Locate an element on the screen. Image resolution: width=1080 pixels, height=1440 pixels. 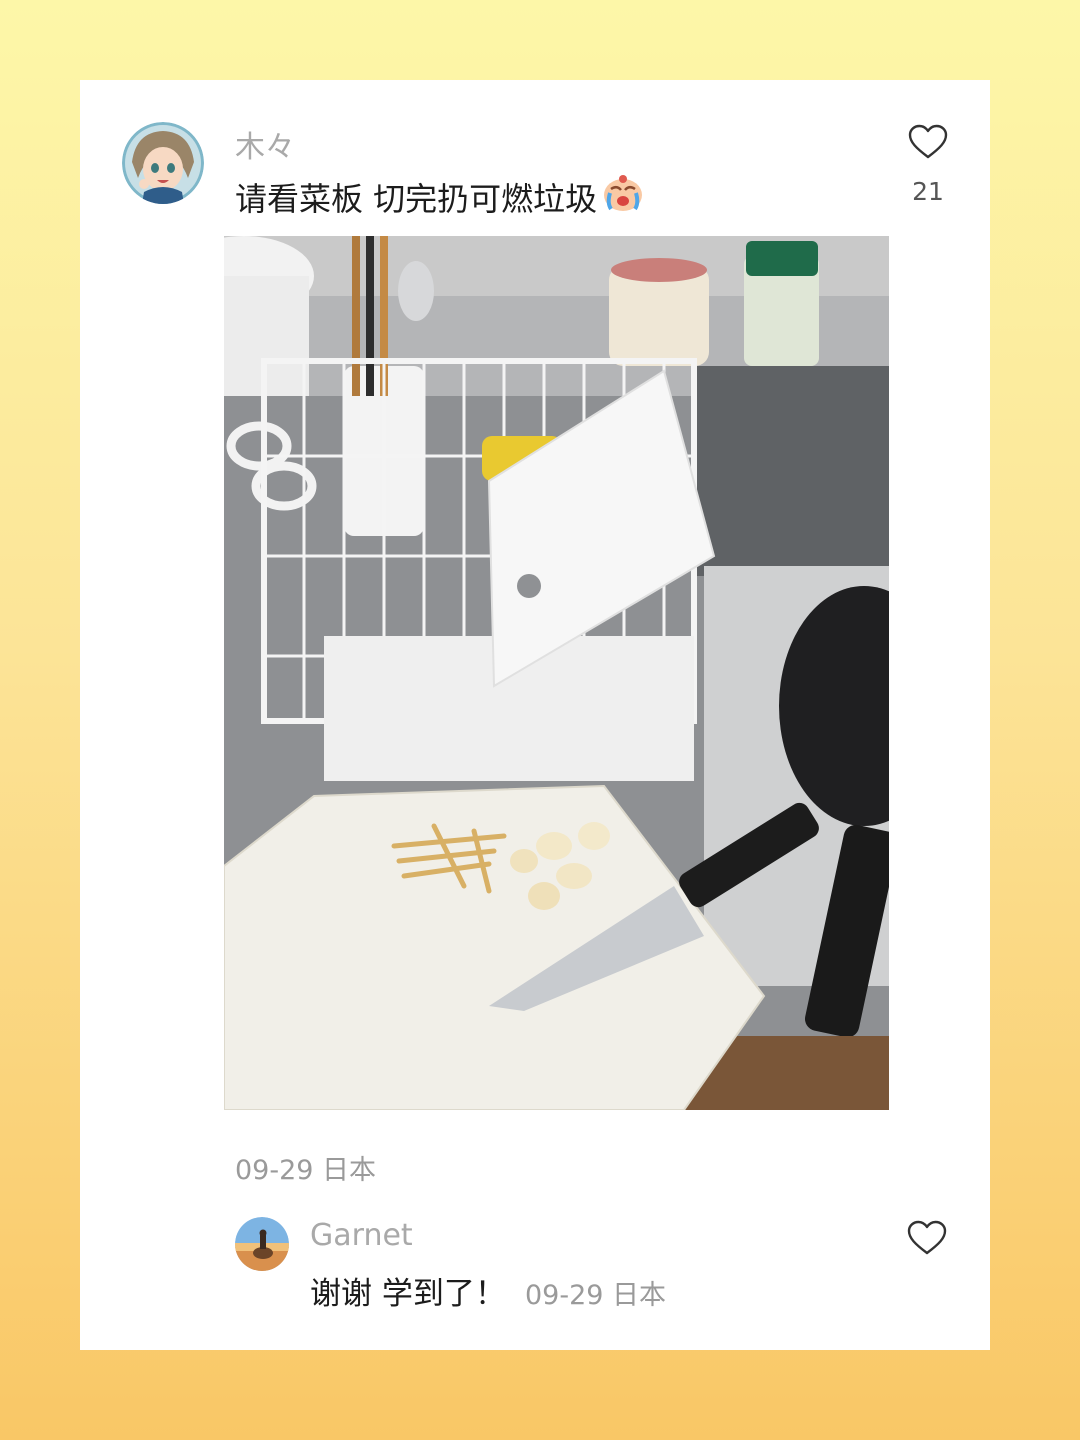
comment-username: 木々 is located at coordinates (265, 144).